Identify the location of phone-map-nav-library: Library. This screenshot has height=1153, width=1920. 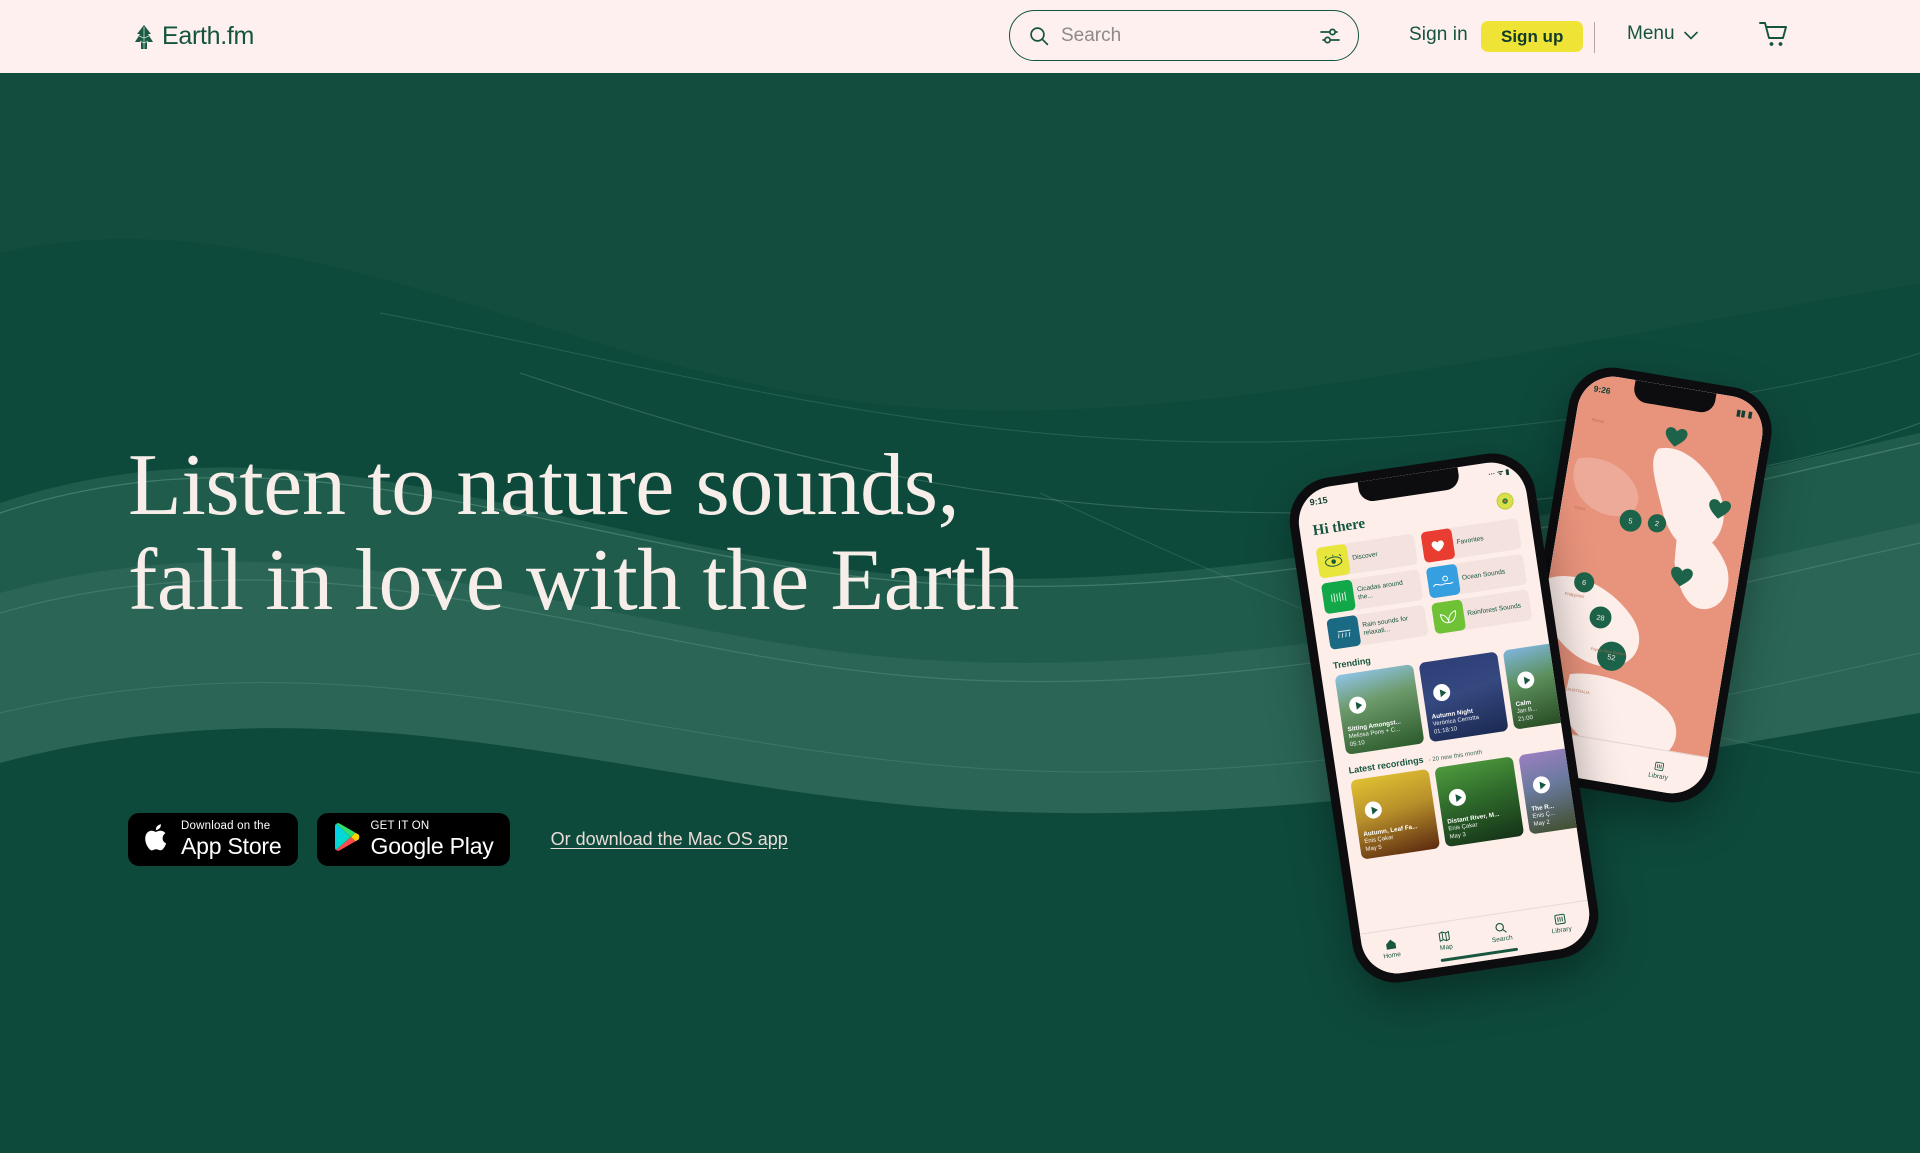
(1659, 771).